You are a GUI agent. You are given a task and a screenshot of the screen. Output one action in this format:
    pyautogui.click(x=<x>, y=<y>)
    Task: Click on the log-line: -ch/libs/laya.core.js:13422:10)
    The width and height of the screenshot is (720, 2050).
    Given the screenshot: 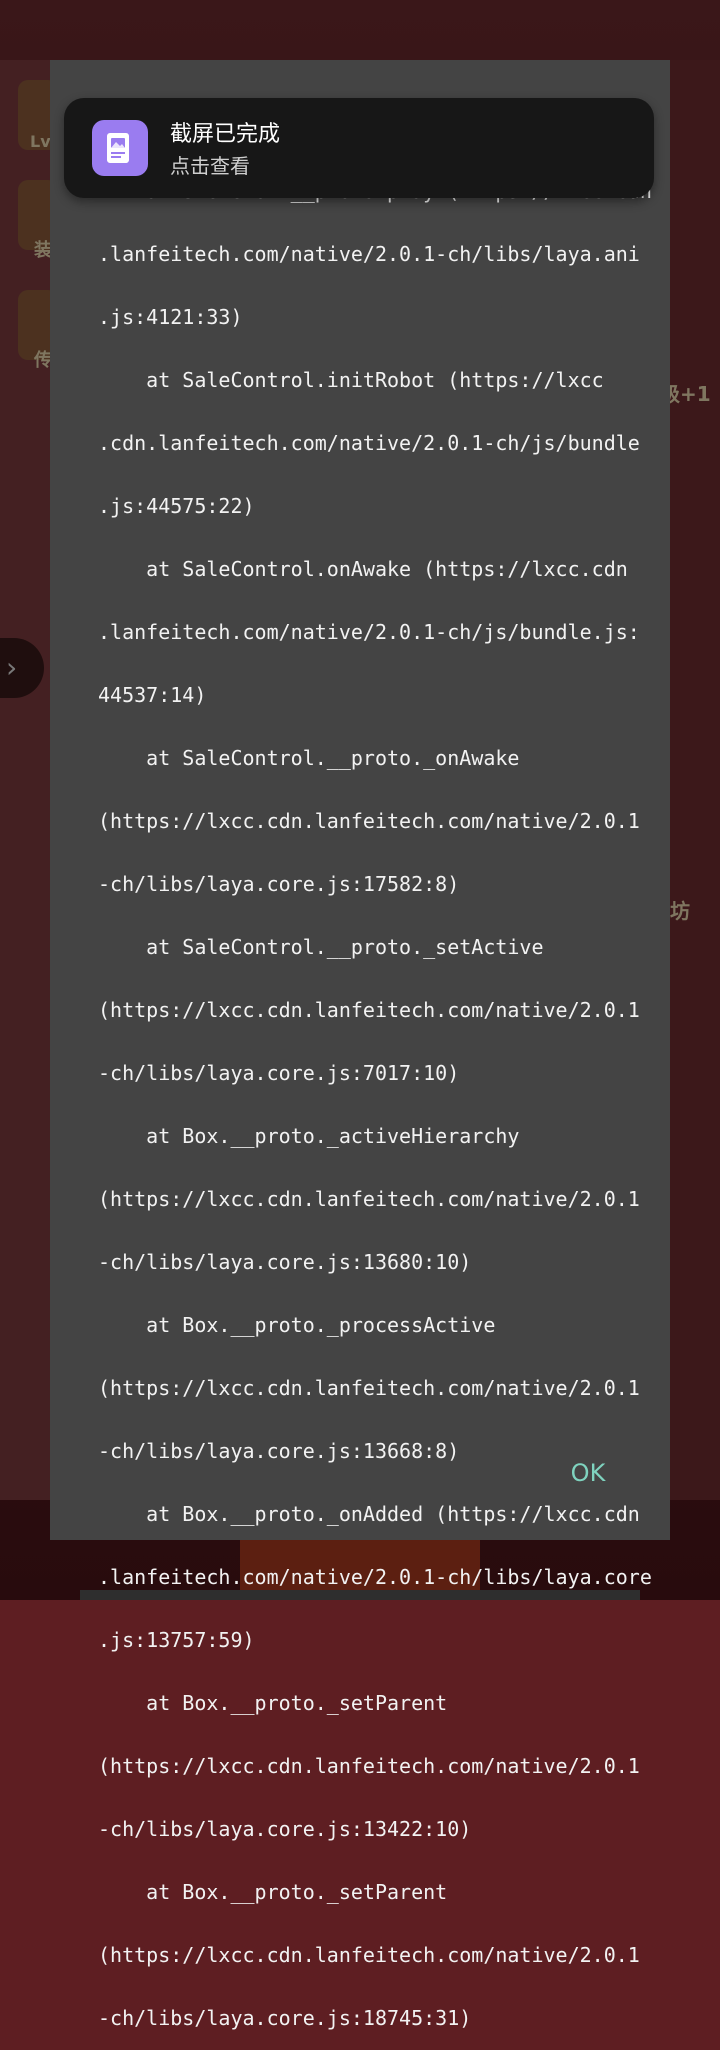 What is the action you would take?
    pyautogui.click(x=285, y=1829)
    